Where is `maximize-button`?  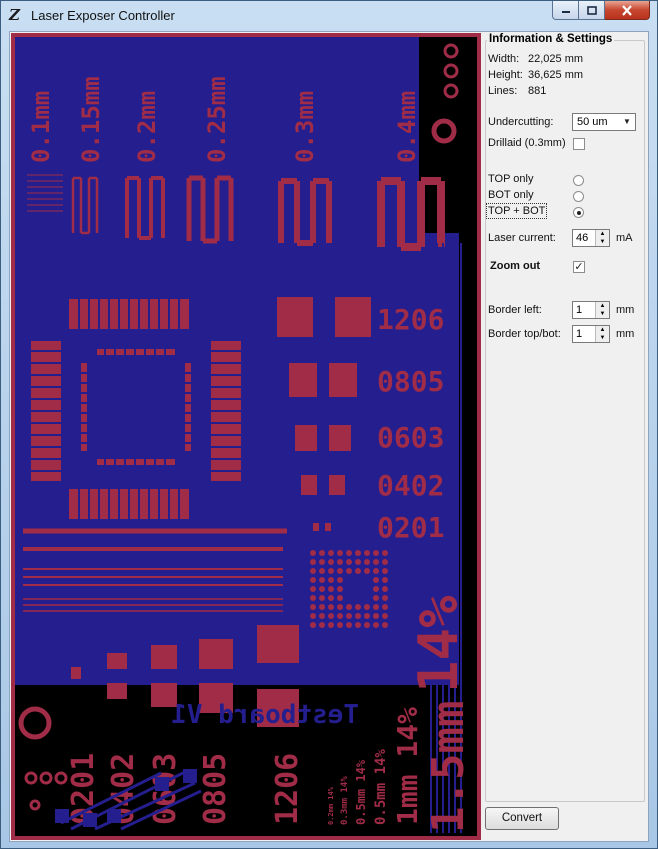
maximize-button is located at coordinates (592, 10).